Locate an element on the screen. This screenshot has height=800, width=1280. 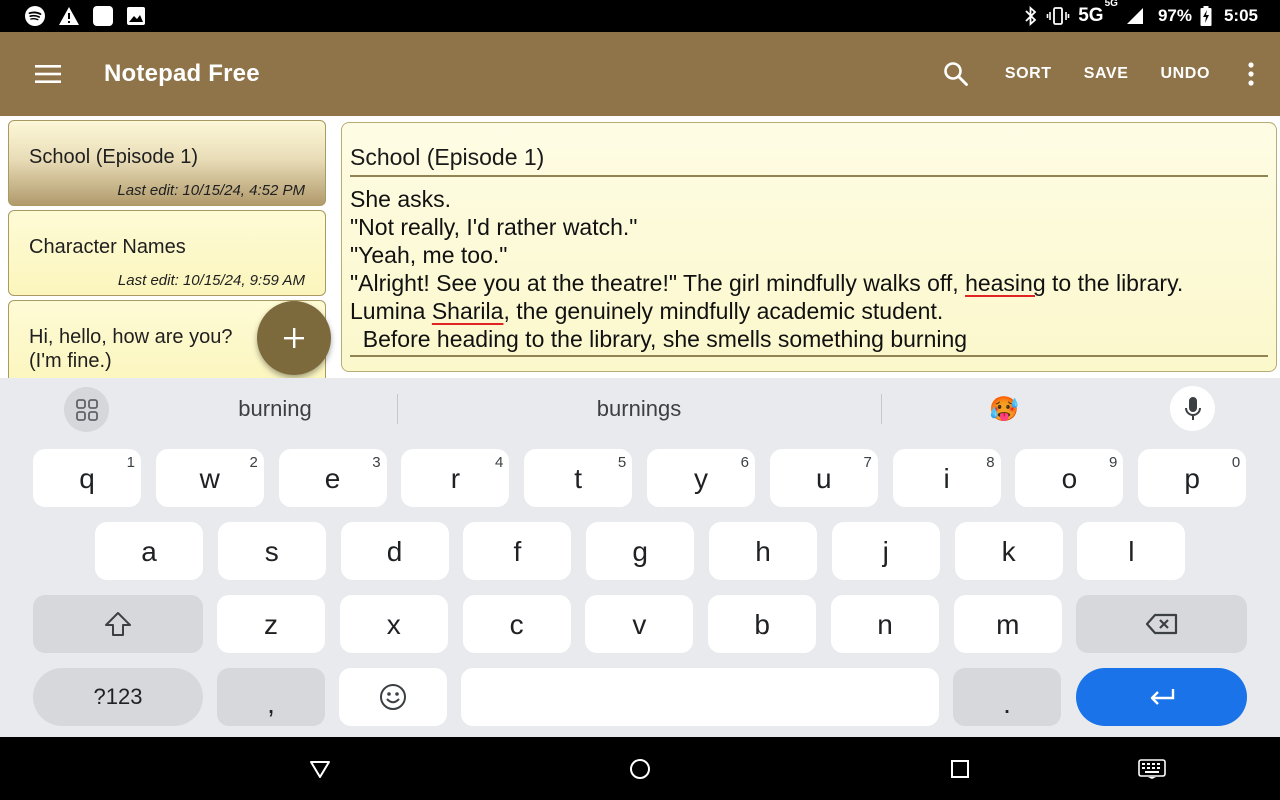
key-v: v is located at coordinates (639, 624).